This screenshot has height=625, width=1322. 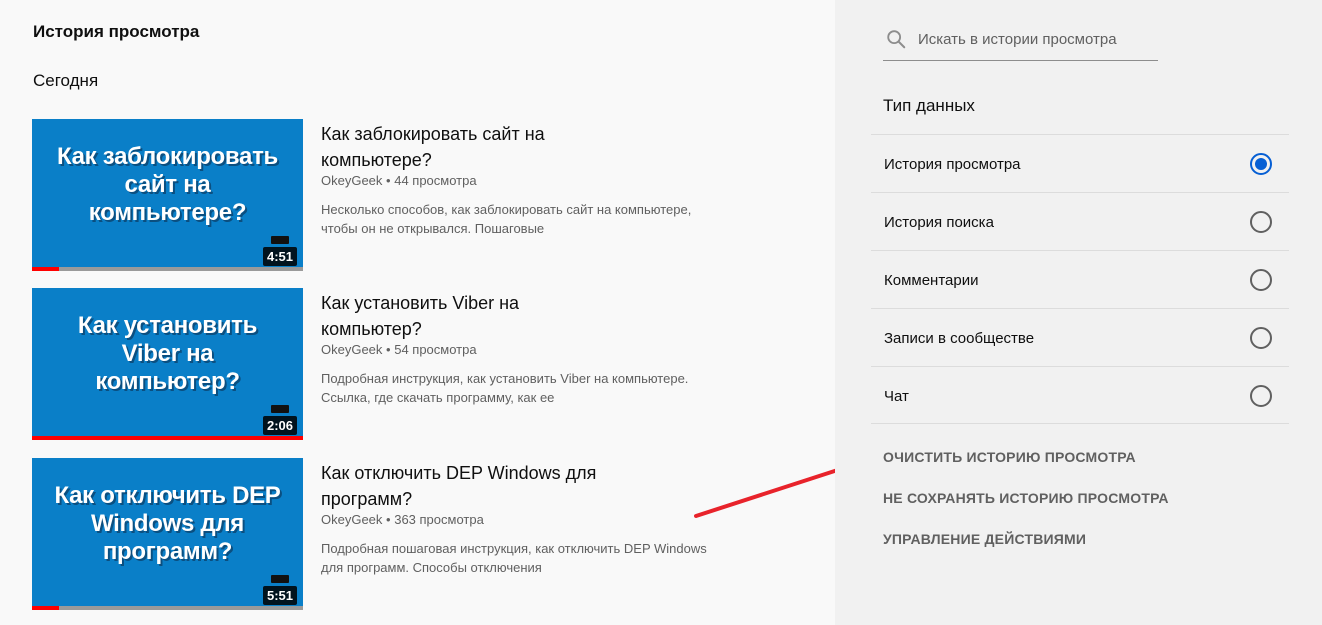 I want to click on thumbnail-line: Windows для, so click(x=167, y=523).